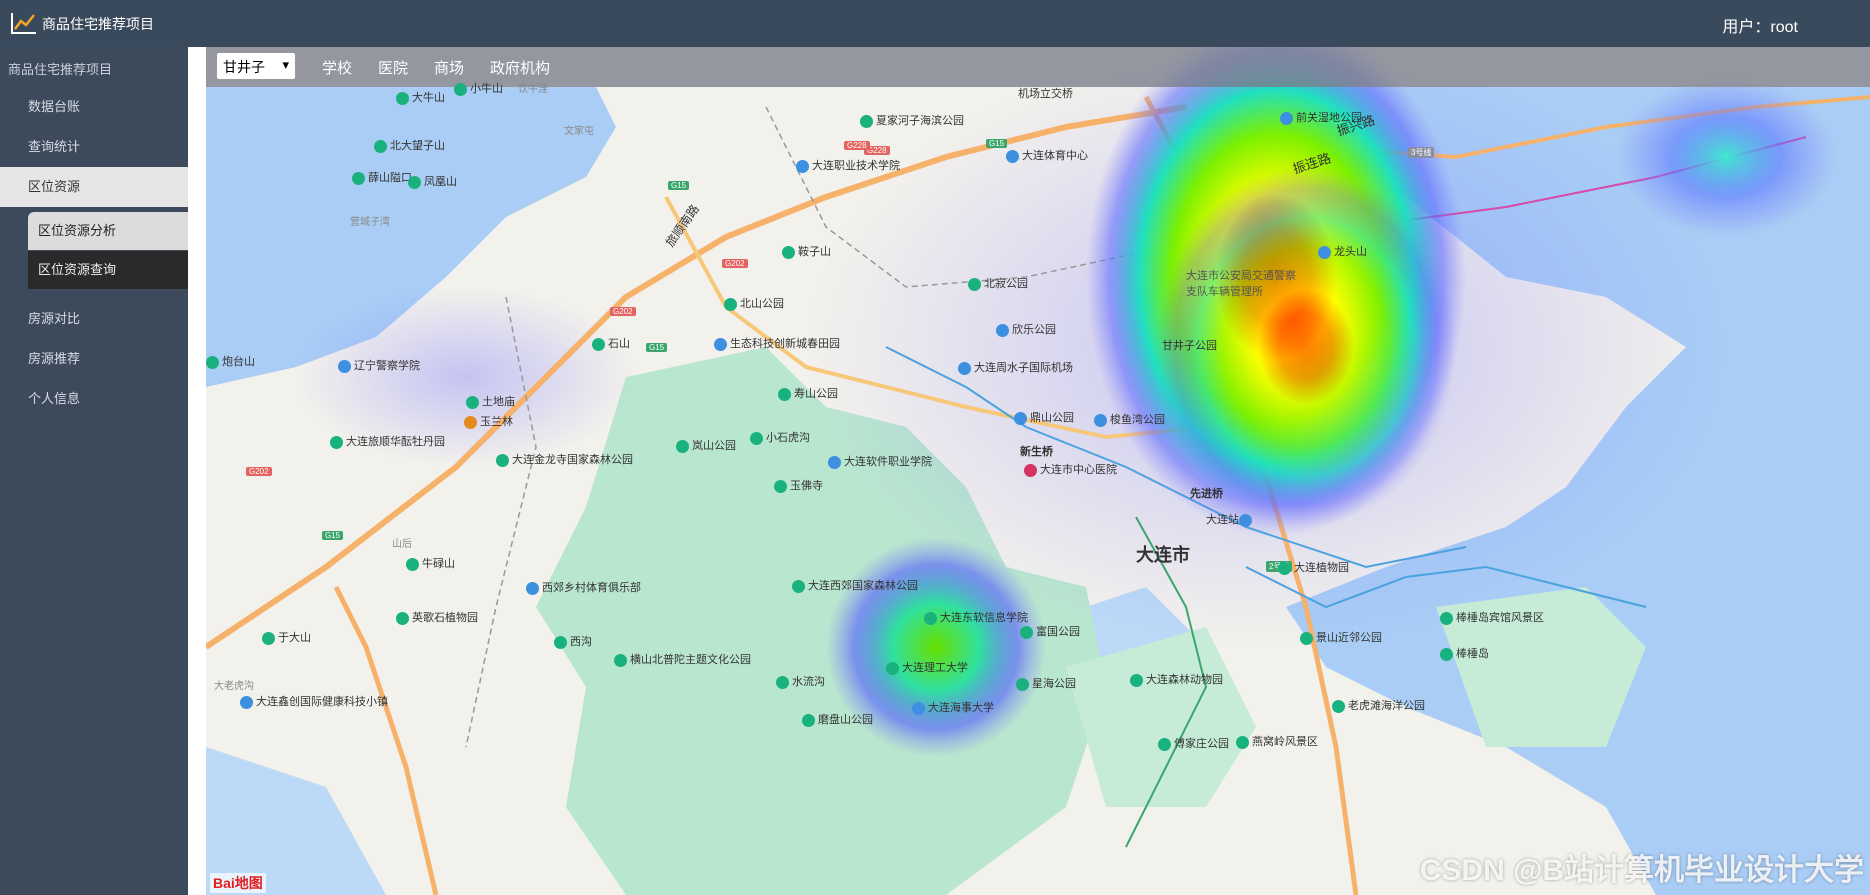  Describe the element at coordinates (488, 421) in the screenshot. I see `poi-marker: 玉兰林` at that location.